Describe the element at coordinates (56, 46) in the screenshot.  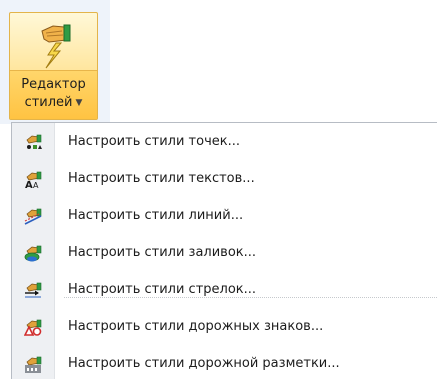
I see `hand-lightning-icon` at that location.